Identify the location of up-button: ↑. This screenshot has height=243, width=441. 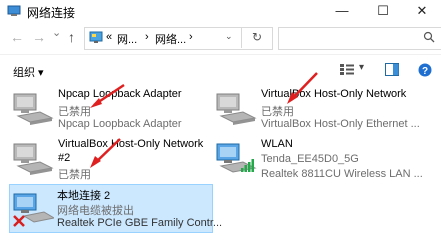
(71, 37).